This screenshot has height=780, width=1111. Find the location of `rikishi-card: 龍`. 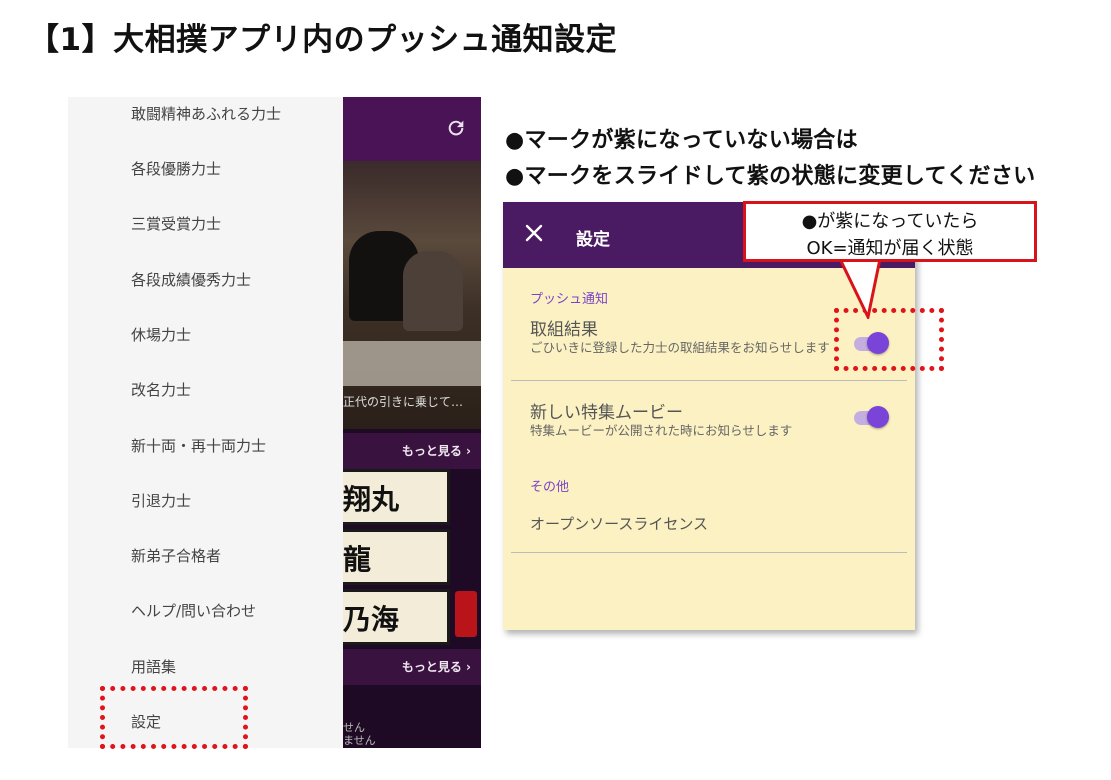

rikishi-card: 龍 is located at coordinates (396, 557).